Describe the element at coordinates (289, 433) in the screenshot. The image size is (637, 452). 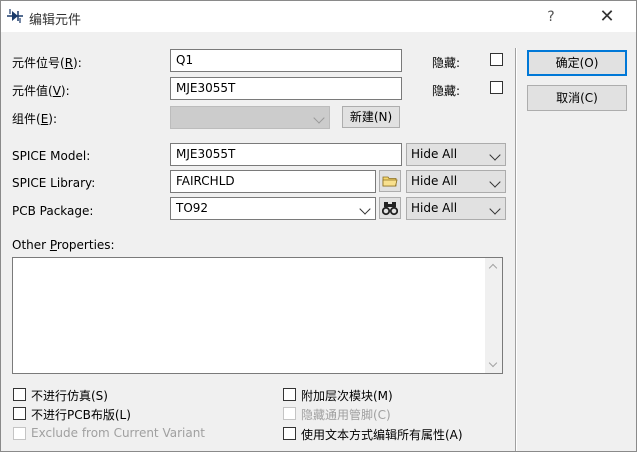
I see `edit-as-text-checkbox` at that location.